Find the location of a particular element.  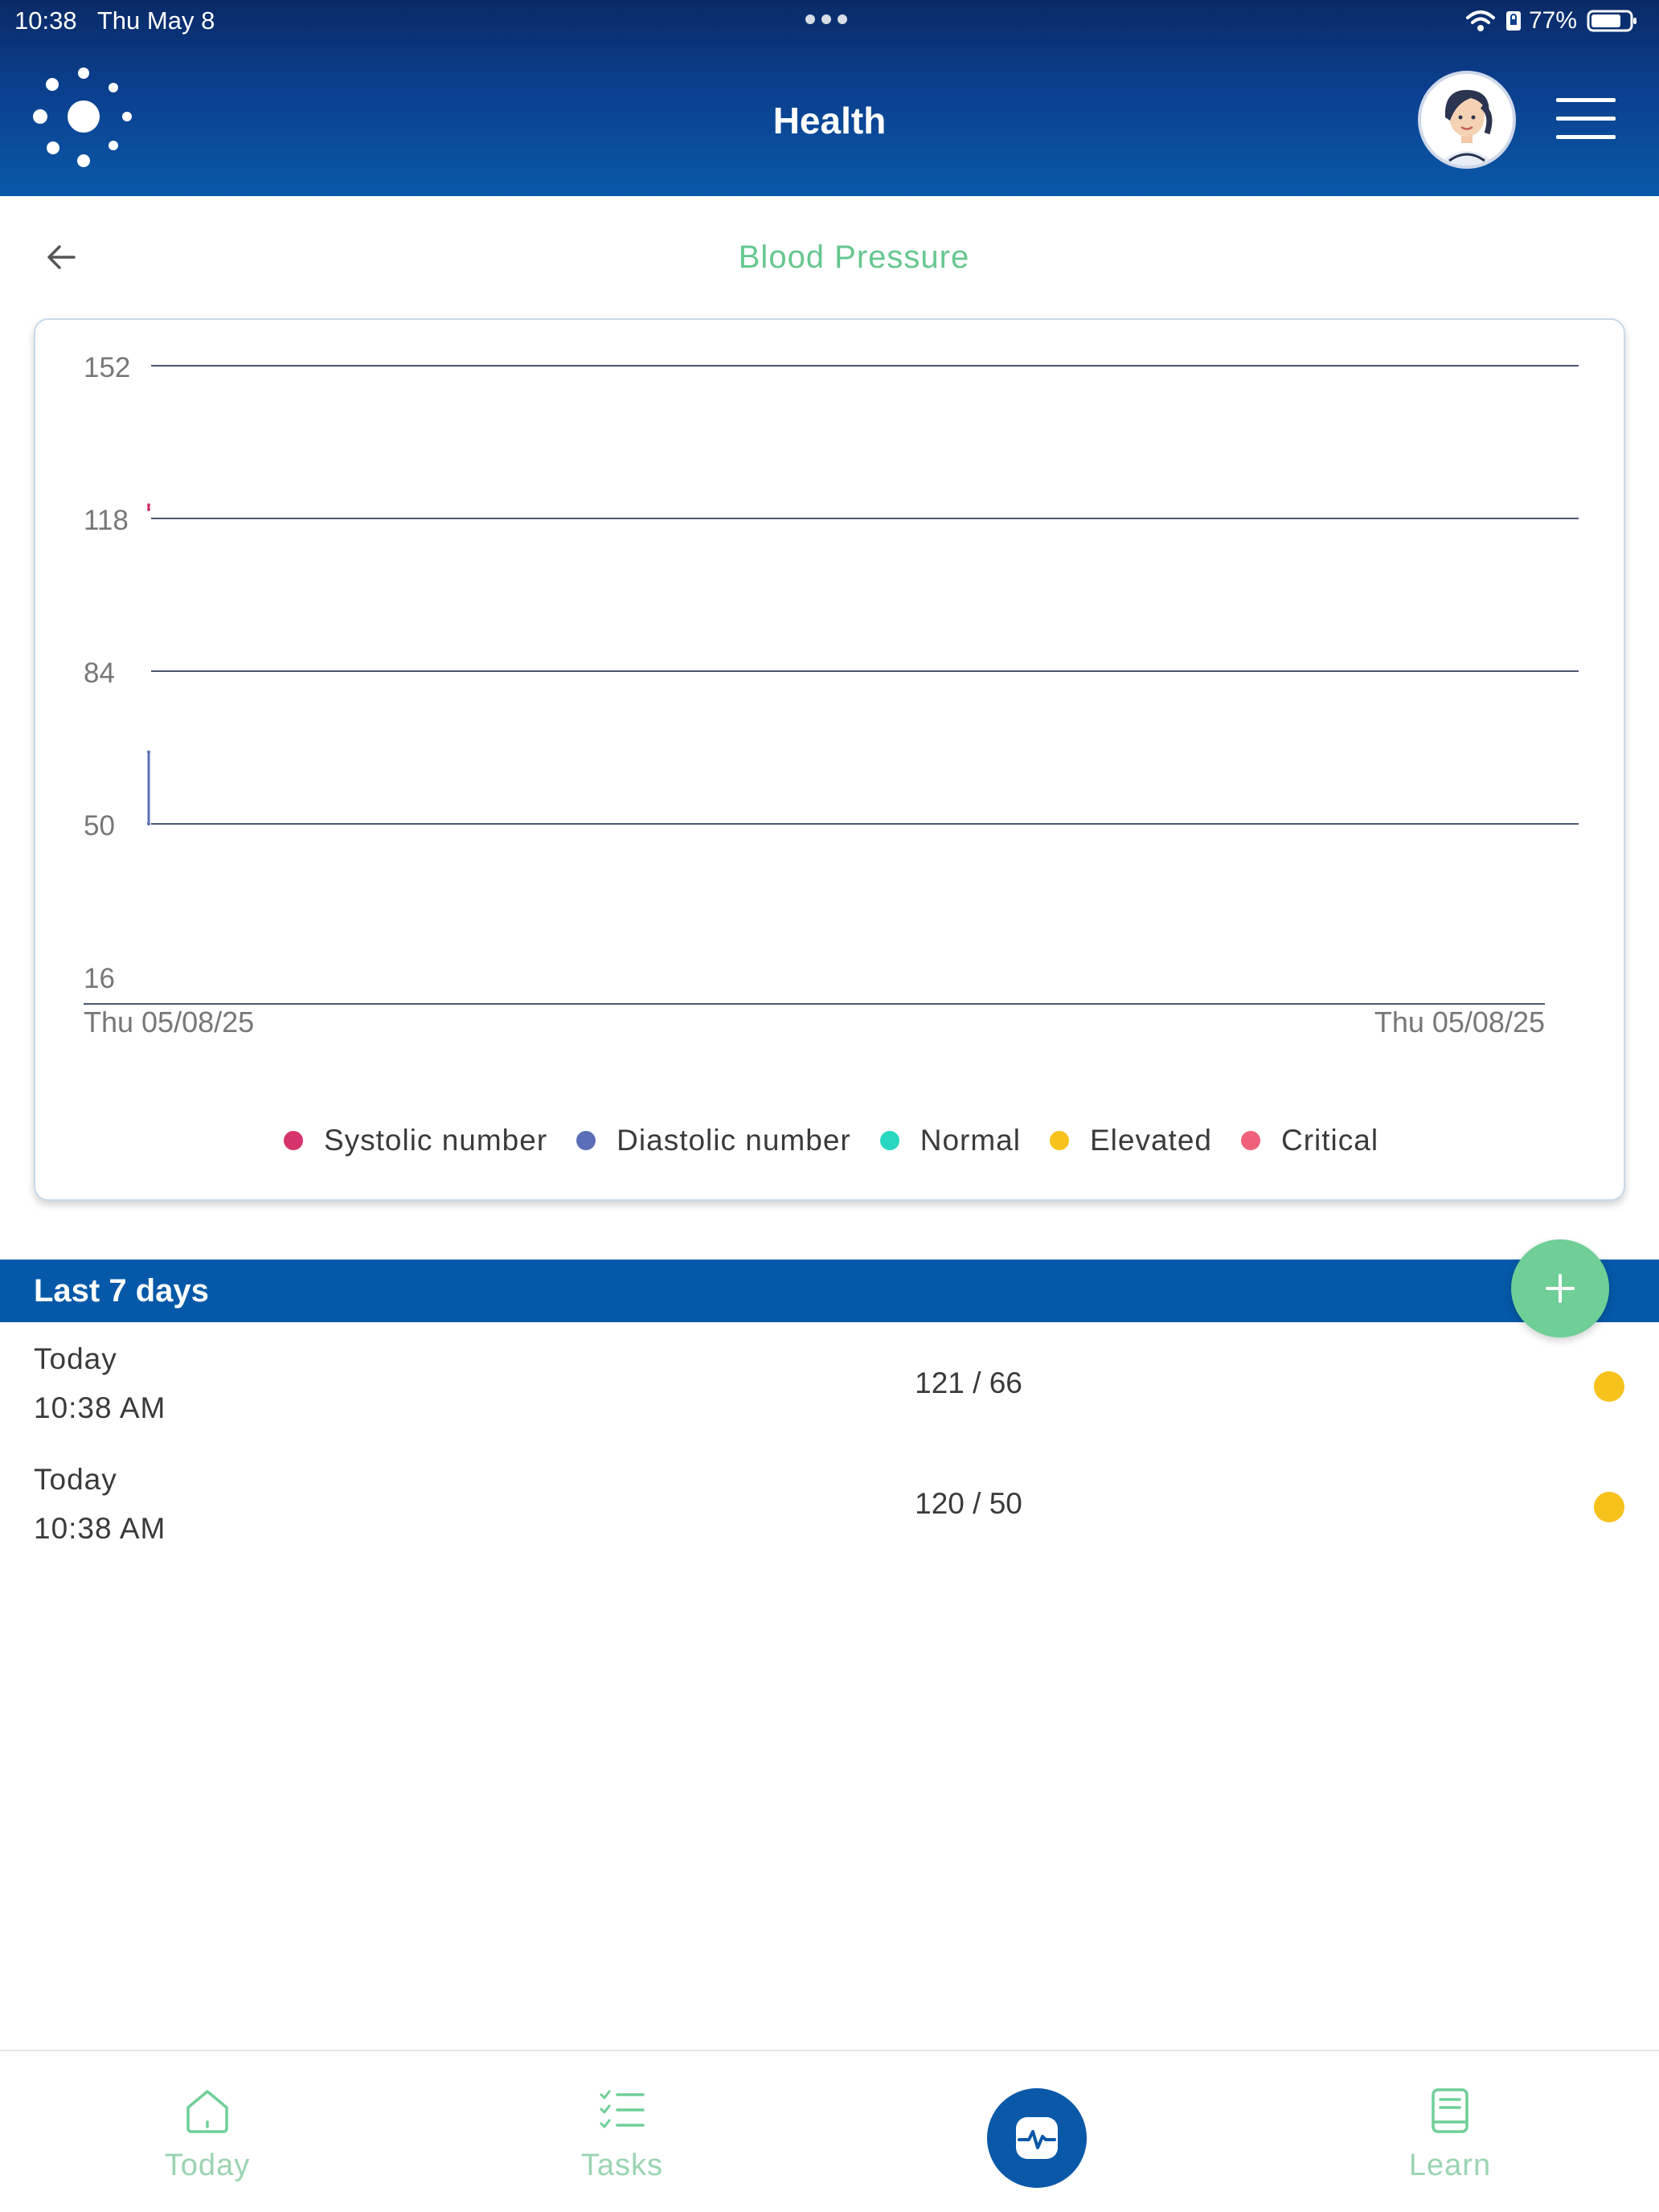

y-tick-label: 118 is located at coordinates (106, 520).